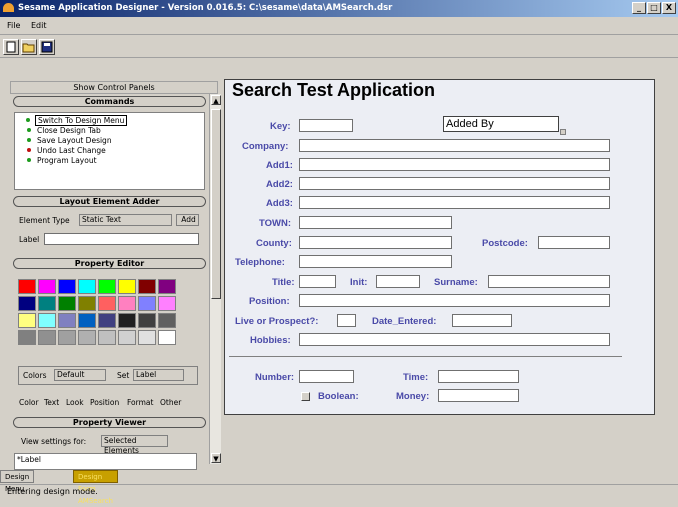  I want to click on command-item: Close Design Tab, so click(64, 130).